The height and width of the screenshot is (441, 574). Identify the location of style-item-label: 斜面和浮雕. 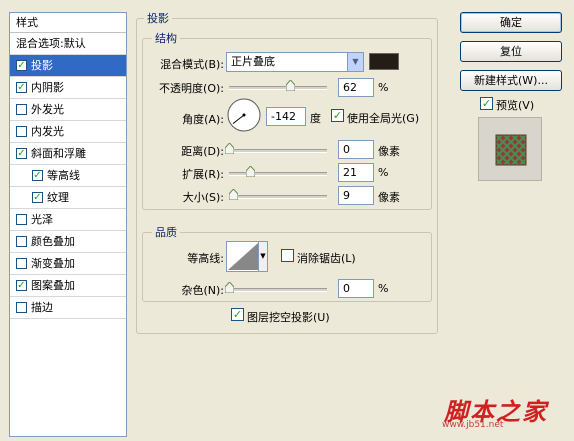
(58, 153).